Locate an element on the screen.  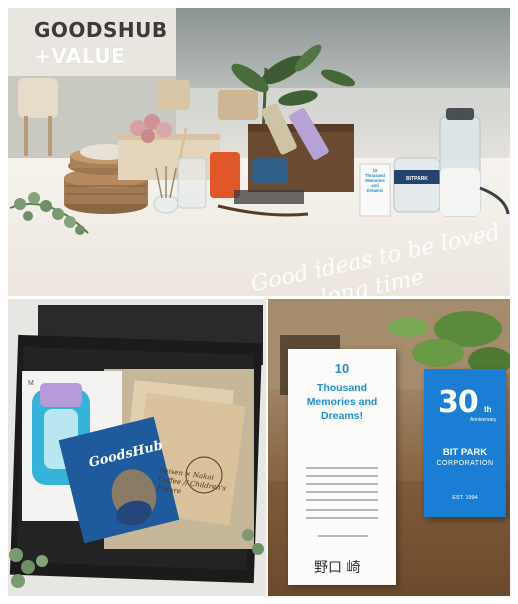
shred-paper is located at coordinates (269, 197).